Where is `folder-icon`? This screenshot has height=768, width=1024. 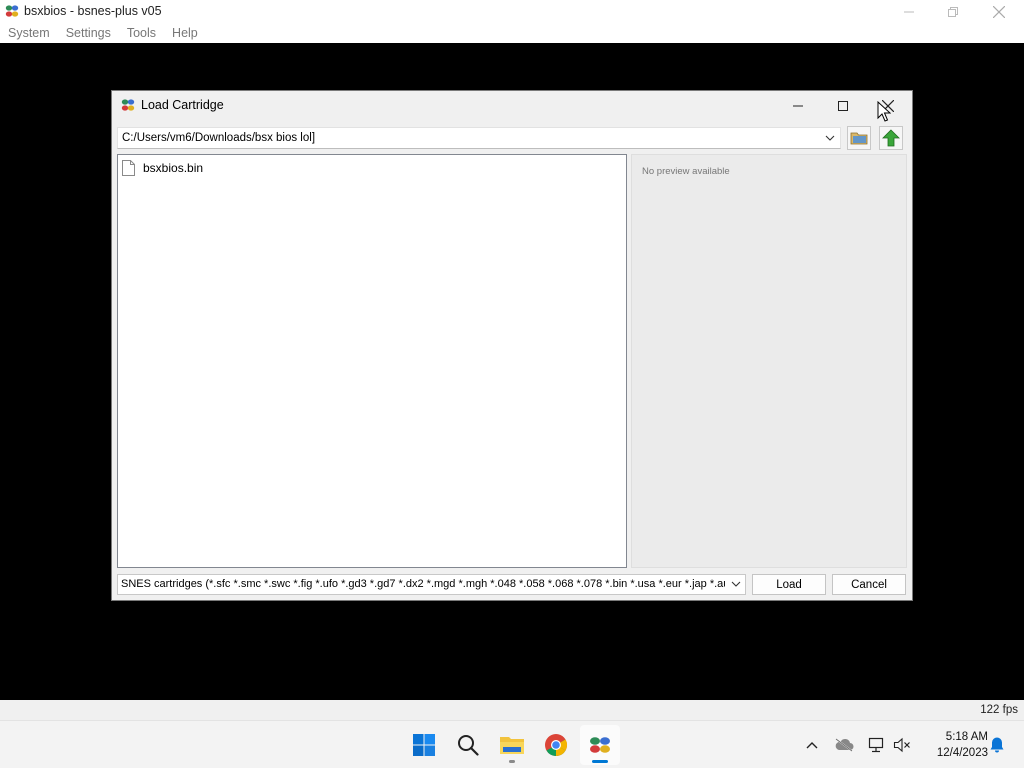 folder-icon is located at coordinates (859, 138).